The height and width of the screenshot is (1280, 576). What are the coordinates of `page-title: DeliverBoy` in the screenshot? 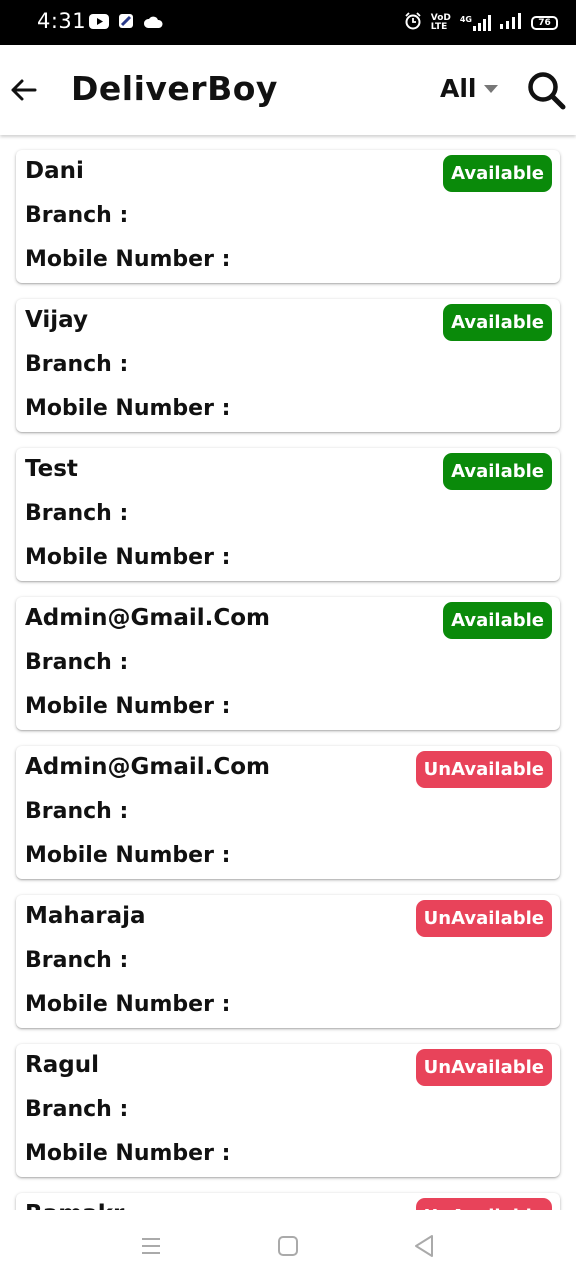 It's located at (174, 88).